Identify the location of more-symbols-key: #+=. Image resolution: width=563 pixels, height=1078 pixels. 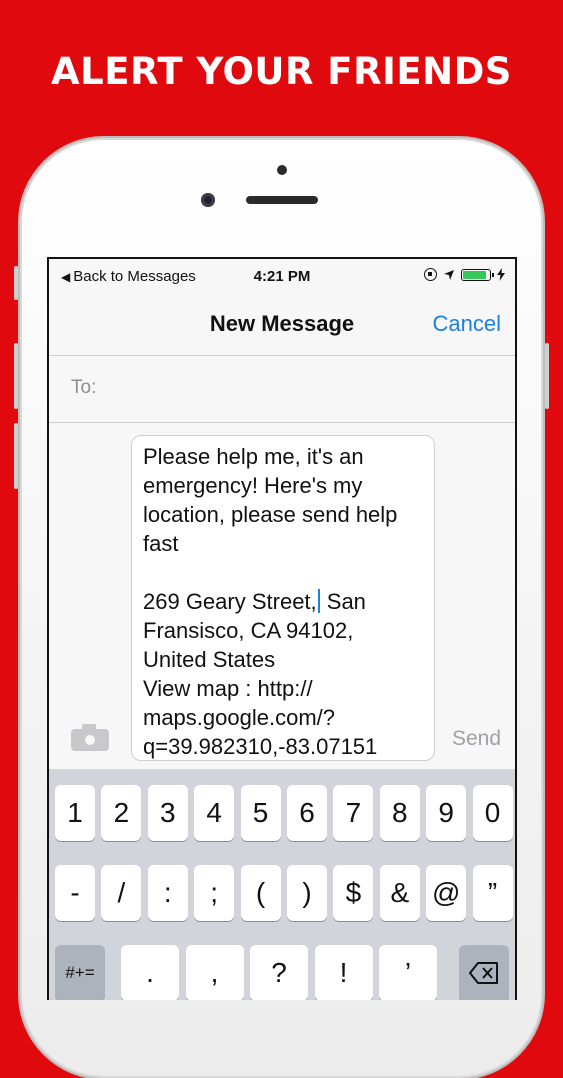
(80, 972).